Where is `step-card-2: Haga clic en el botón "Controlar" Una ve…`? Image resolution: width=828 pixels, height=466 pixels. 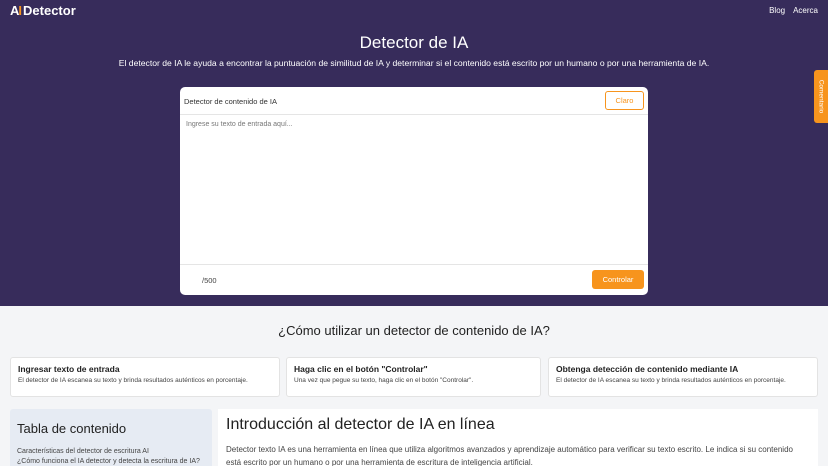 step-card-2: Haga clic en el botón "Controlar" Una ve… is located at coordinates (413, 377).